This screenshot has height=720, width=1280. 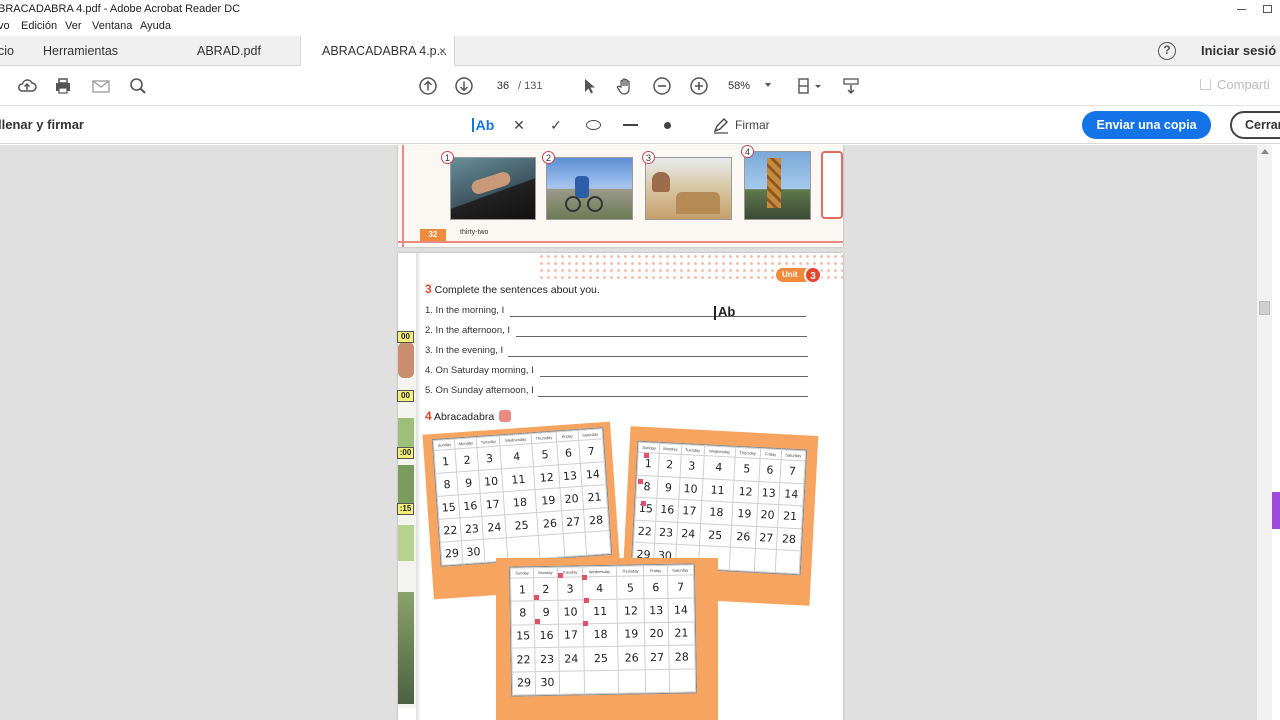 What do you see at coordinates (1264, 432) in the screenshot?
I see `vertical-scrollbar` at bounding box center [1264, 432].